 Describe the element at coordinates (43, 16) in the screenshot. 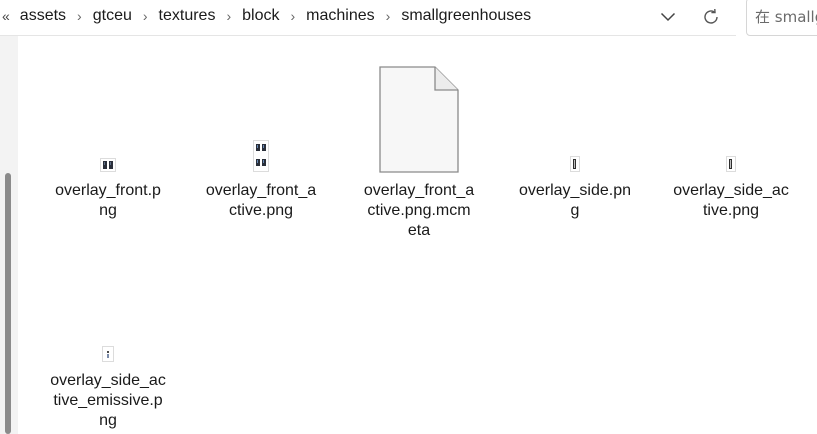

I see `breadcrumb-item-assets: assets` at that location.